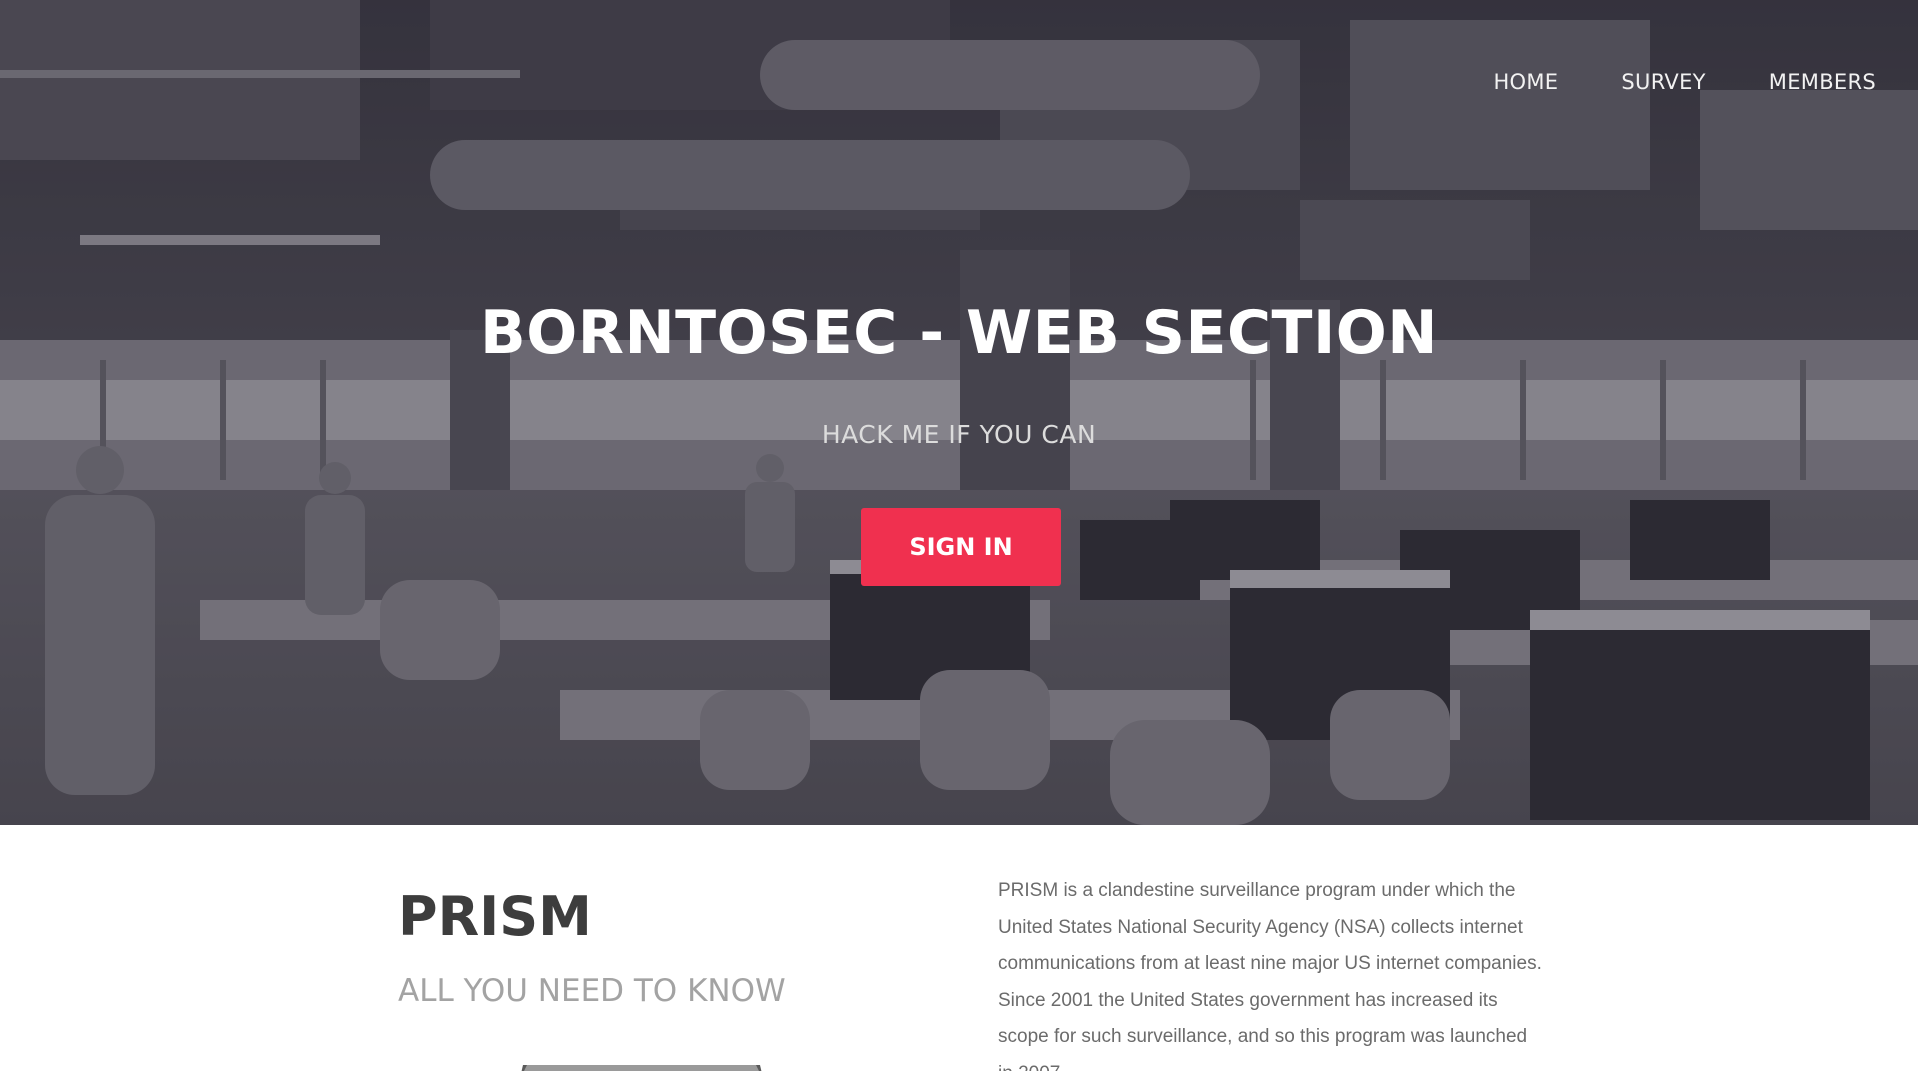  I want to click on prism-subtitle: ALL YOU NEED TO KNOW, so click(592, 991).